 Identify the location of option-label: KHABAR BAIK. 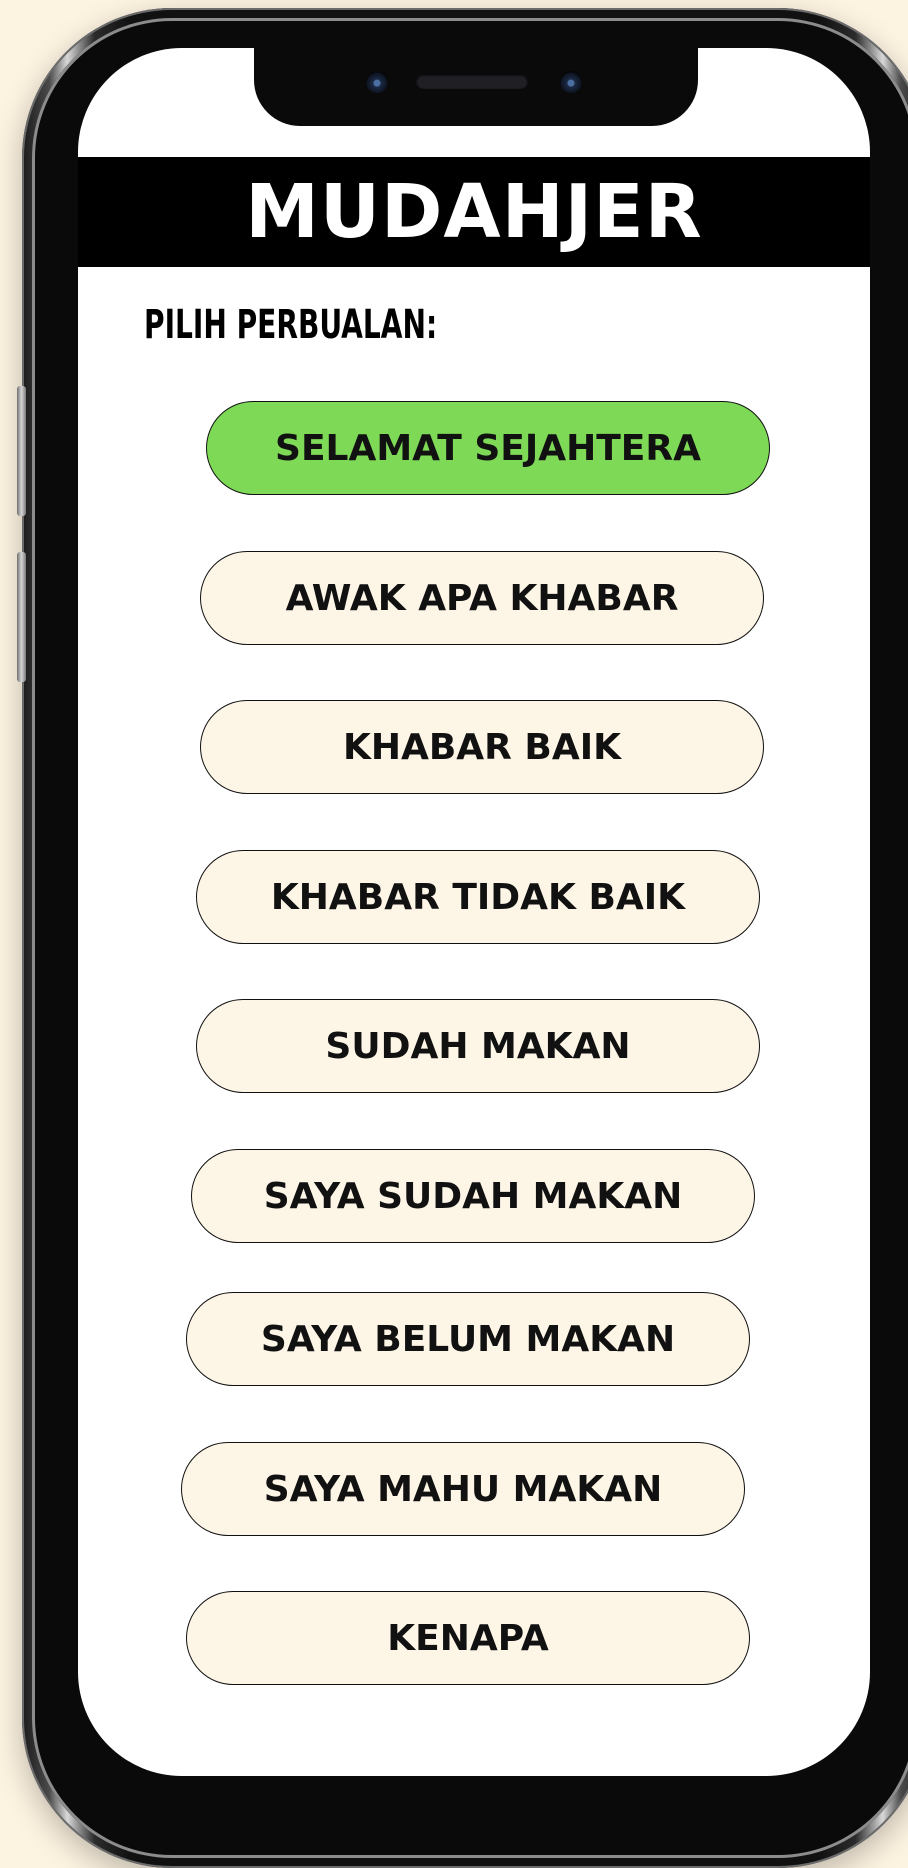
(482, 747).